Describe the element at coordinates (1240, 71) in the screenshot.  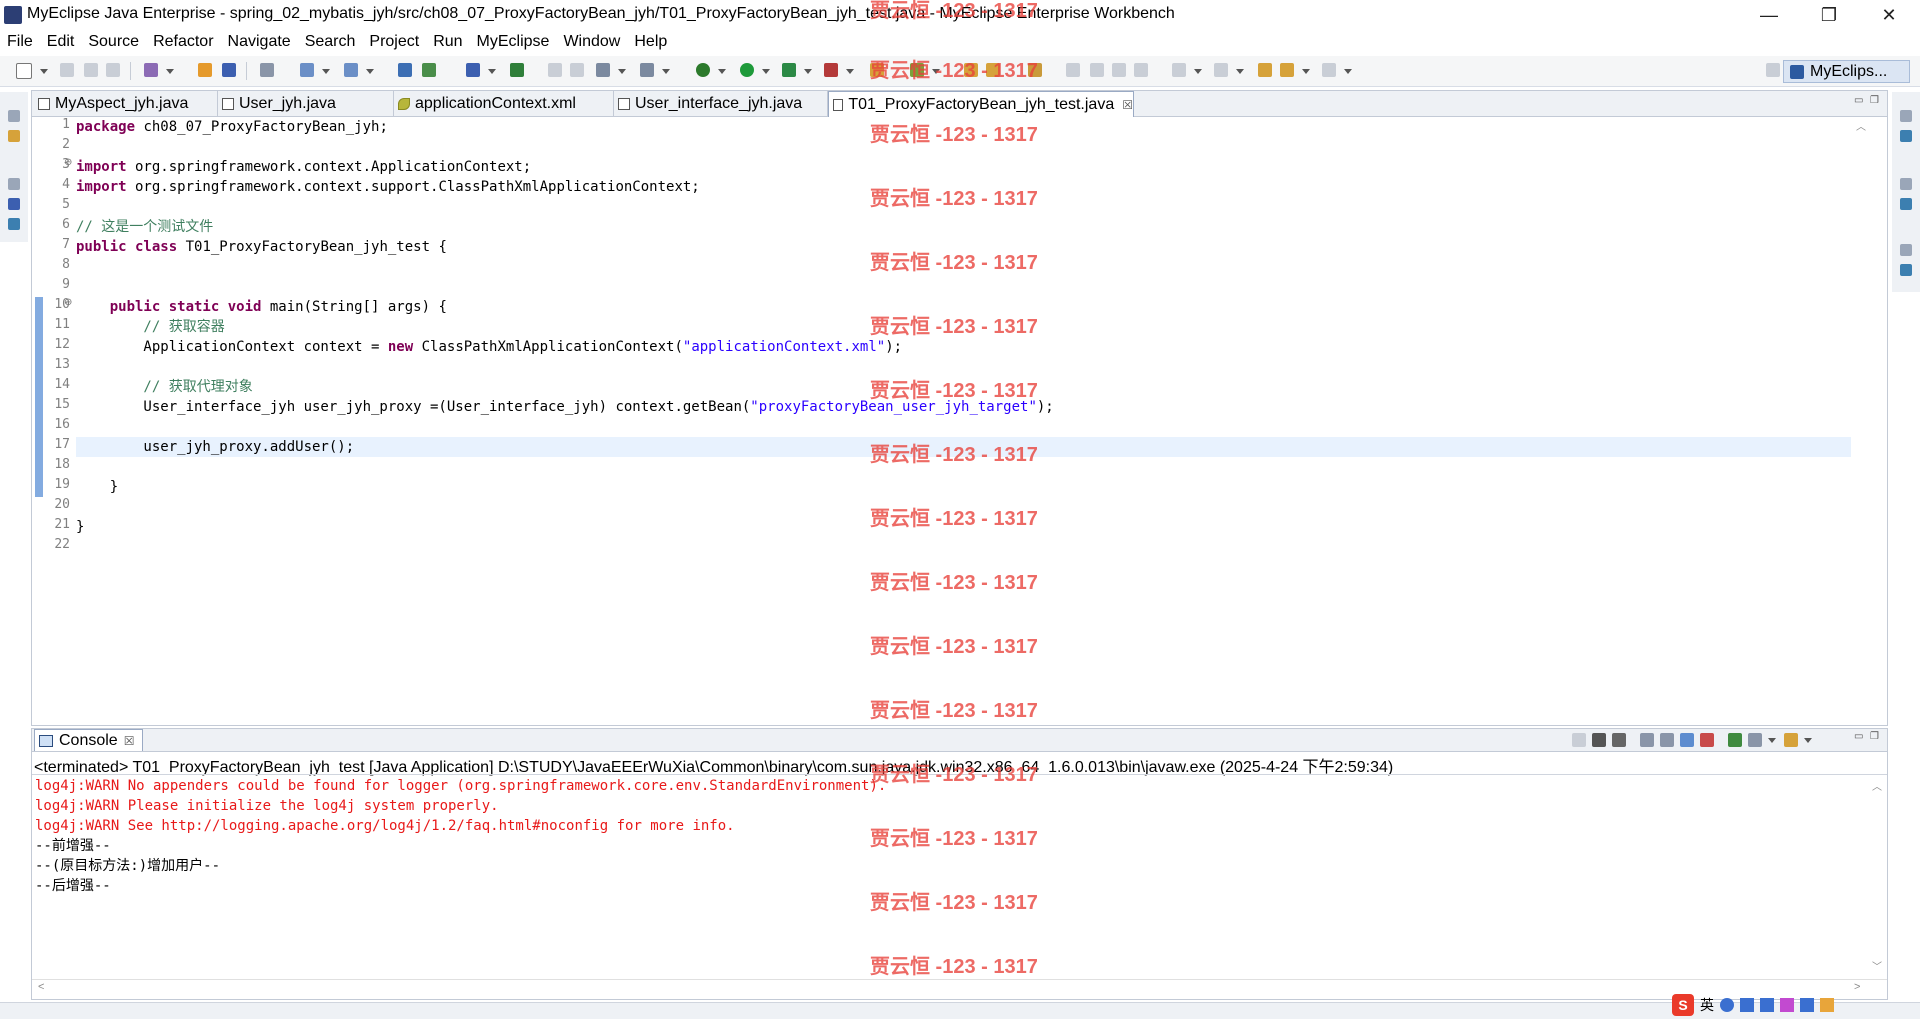
I see `prev-annotation-dropdown-icon` at that location.